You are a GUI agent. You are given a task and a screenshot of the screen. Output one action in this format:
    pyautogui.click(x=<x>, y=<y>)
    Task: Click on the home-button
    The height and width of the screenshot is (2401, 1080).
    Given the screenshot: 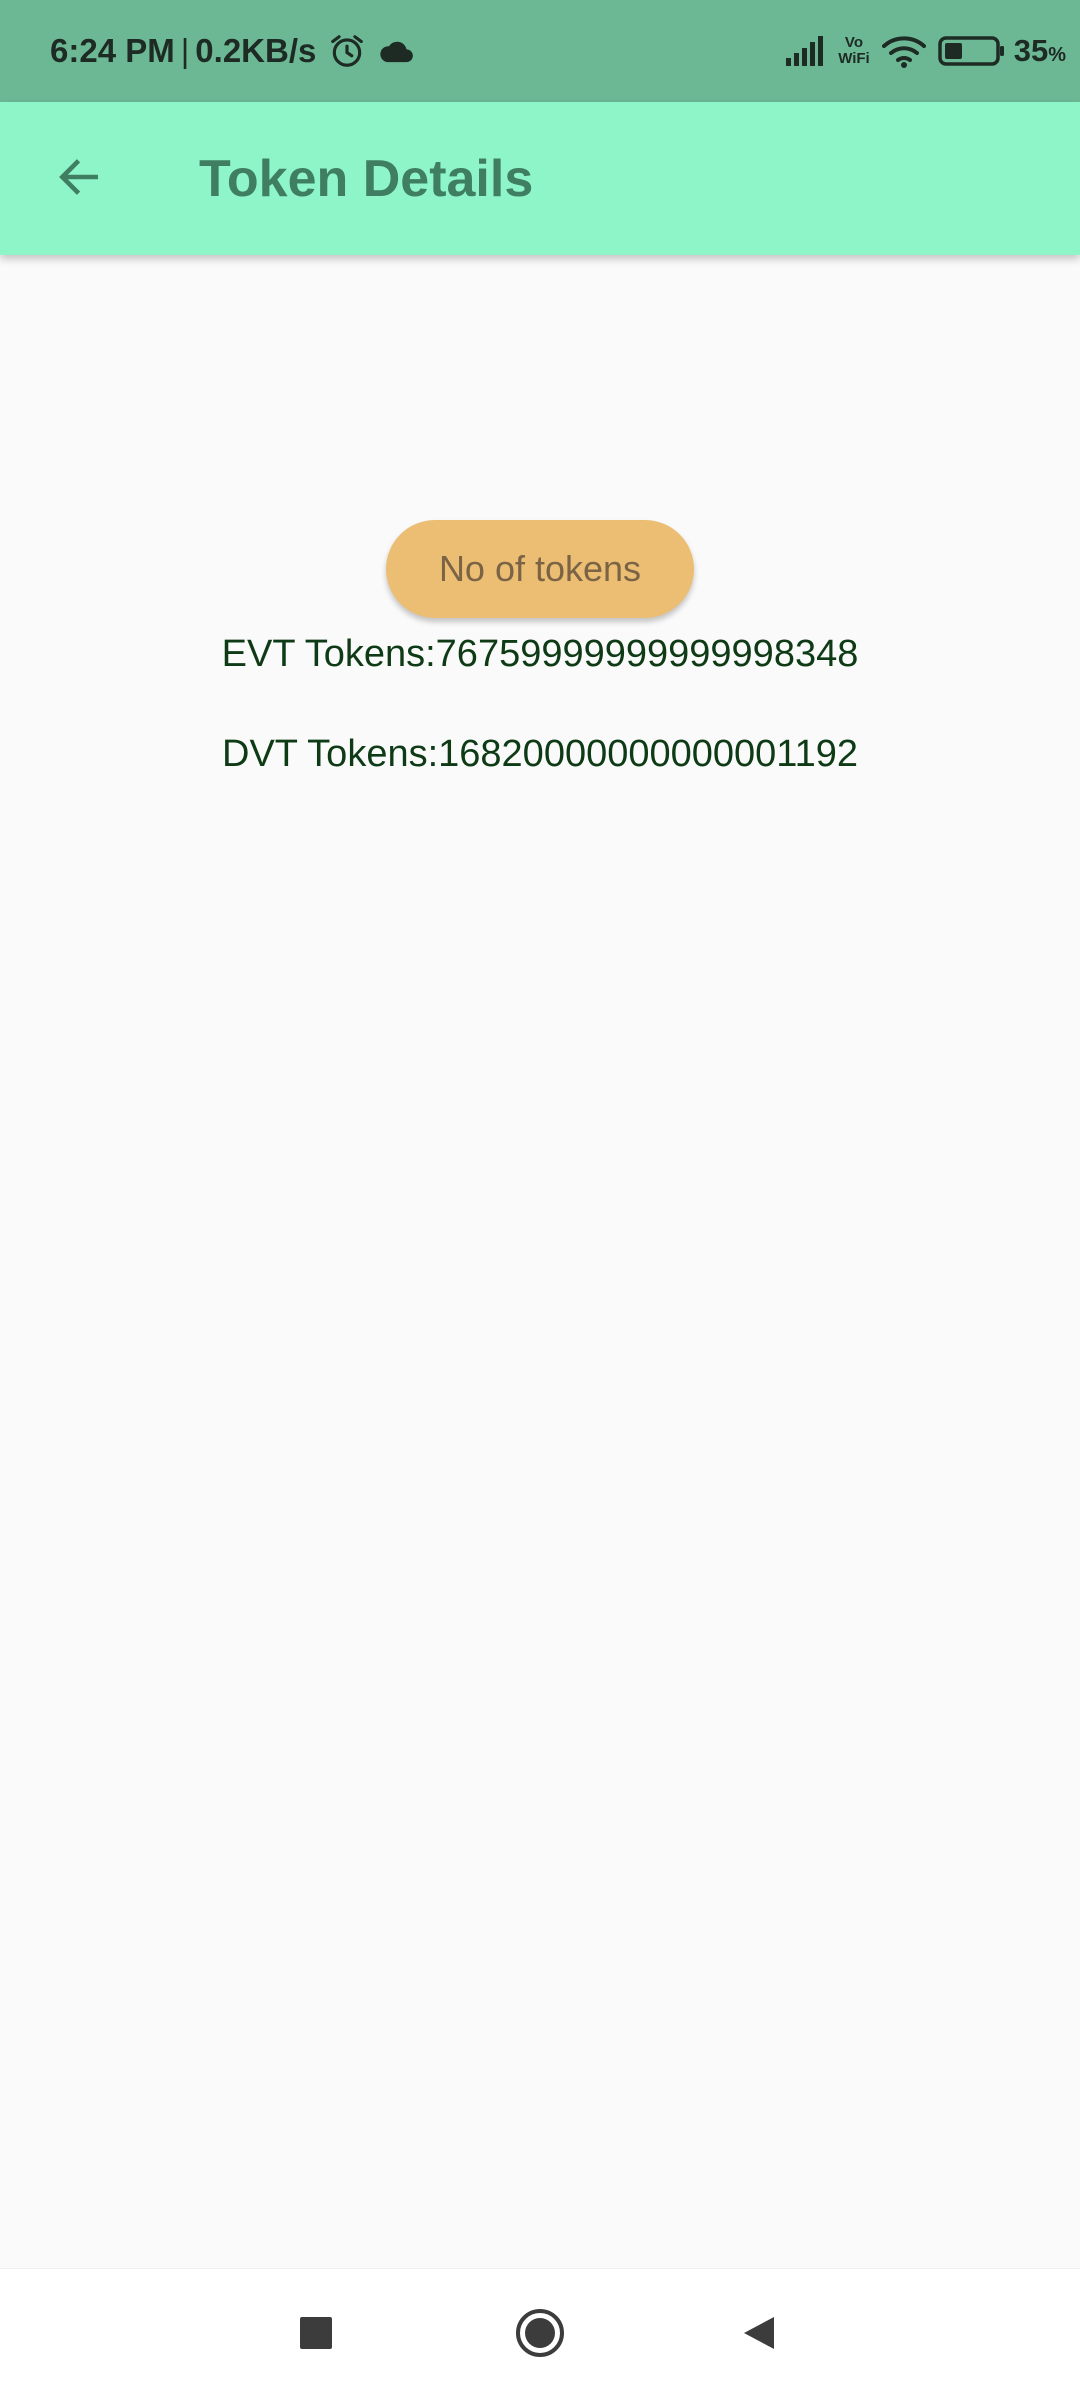 What is the action you would take?
    pyautogui.click(x=540, y=2335)
    